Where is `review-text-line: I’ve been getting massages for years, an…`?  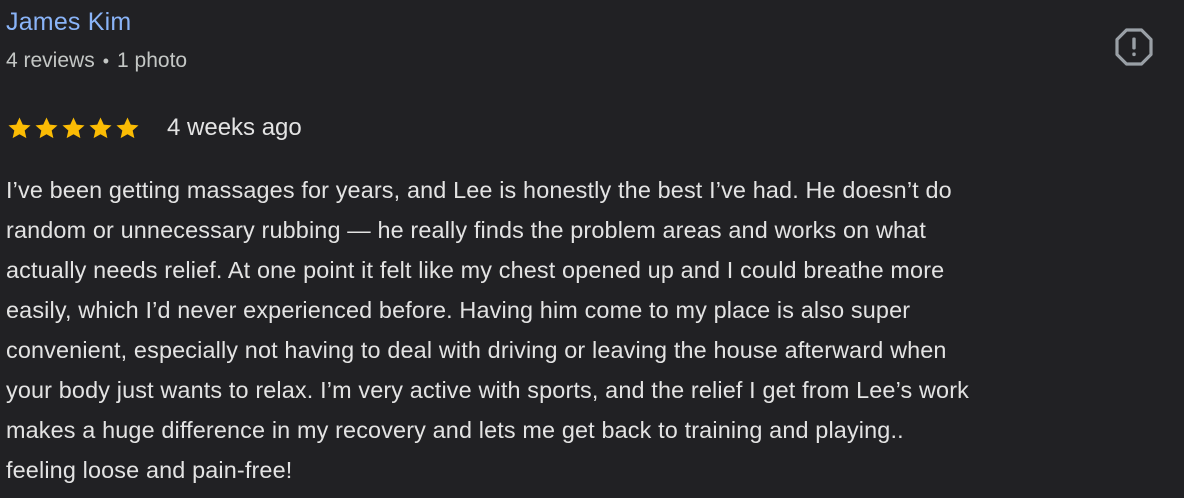 review-text-line: I’ve been getting massages for years, an… is located at coordinates (479, 190).